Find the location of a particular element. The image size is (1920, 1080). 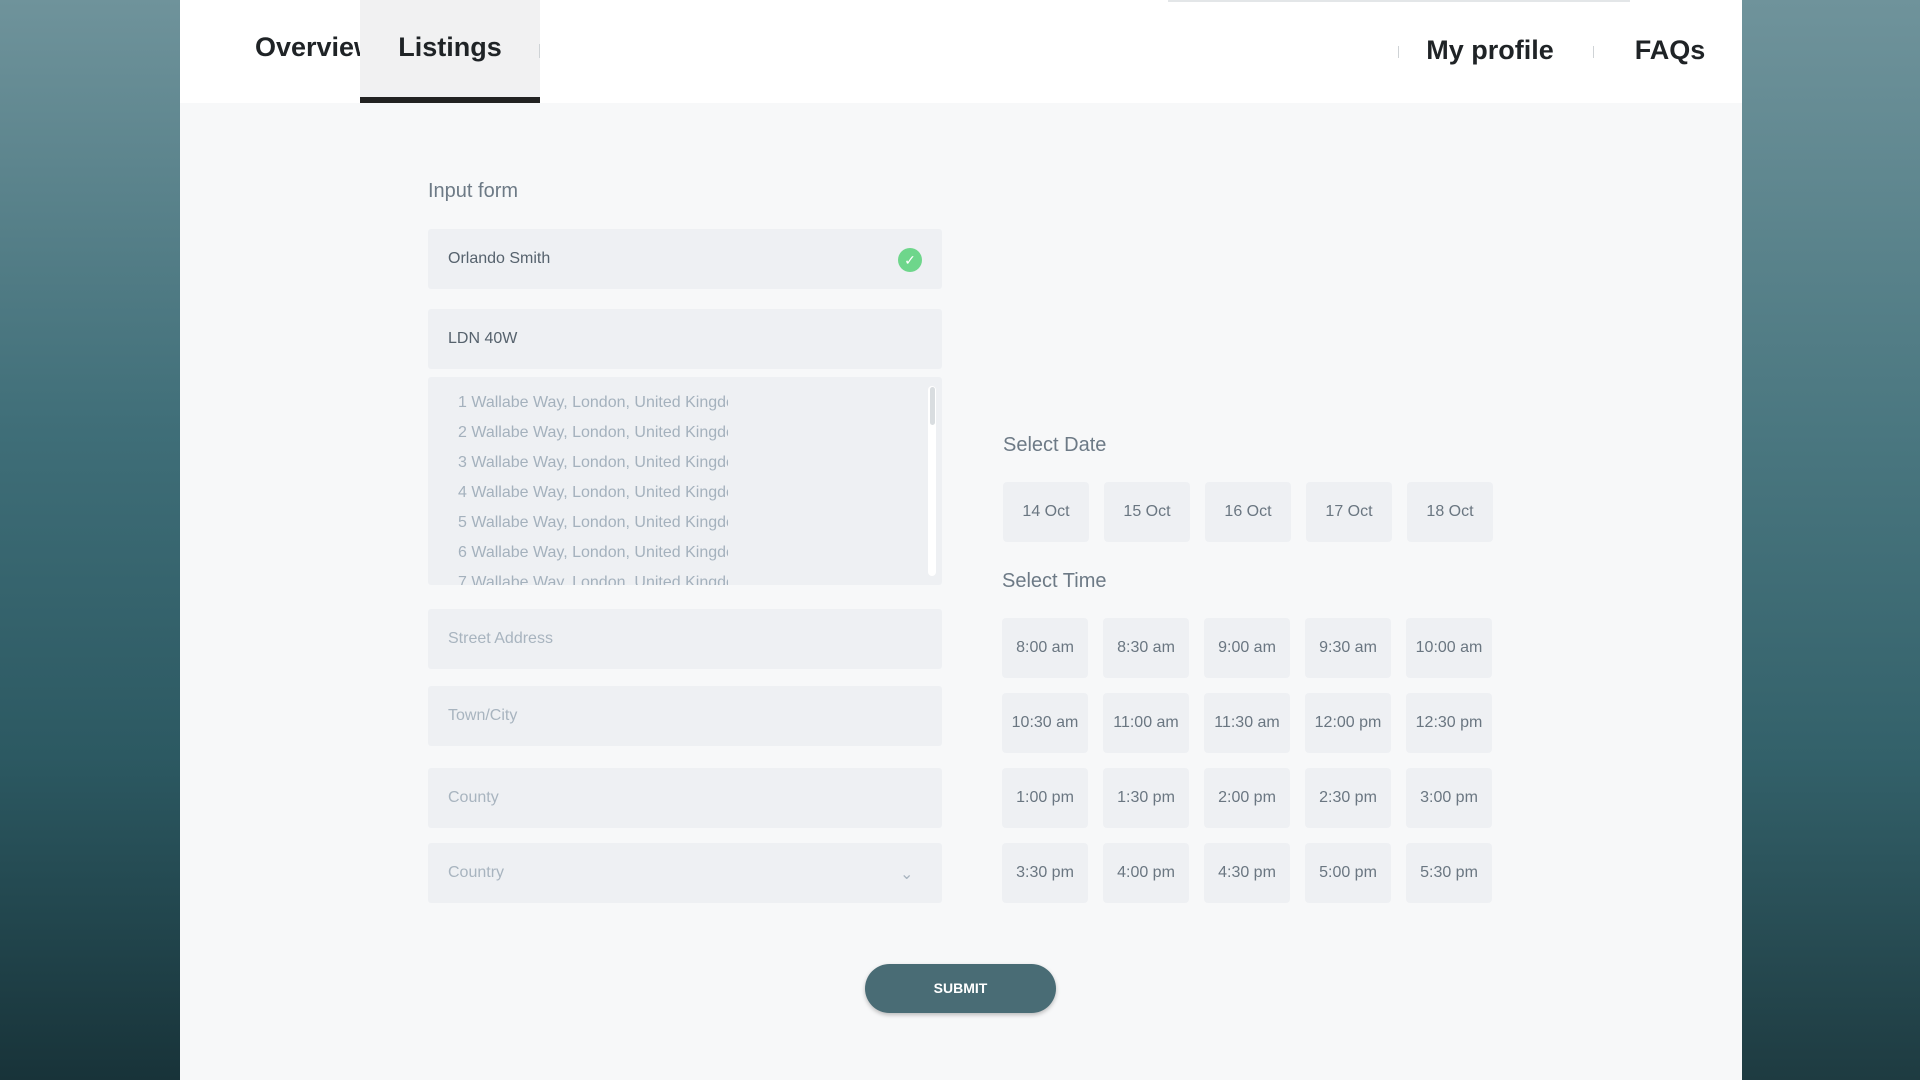

time-option: 10:30 am is located at coordinates (1045, 723).